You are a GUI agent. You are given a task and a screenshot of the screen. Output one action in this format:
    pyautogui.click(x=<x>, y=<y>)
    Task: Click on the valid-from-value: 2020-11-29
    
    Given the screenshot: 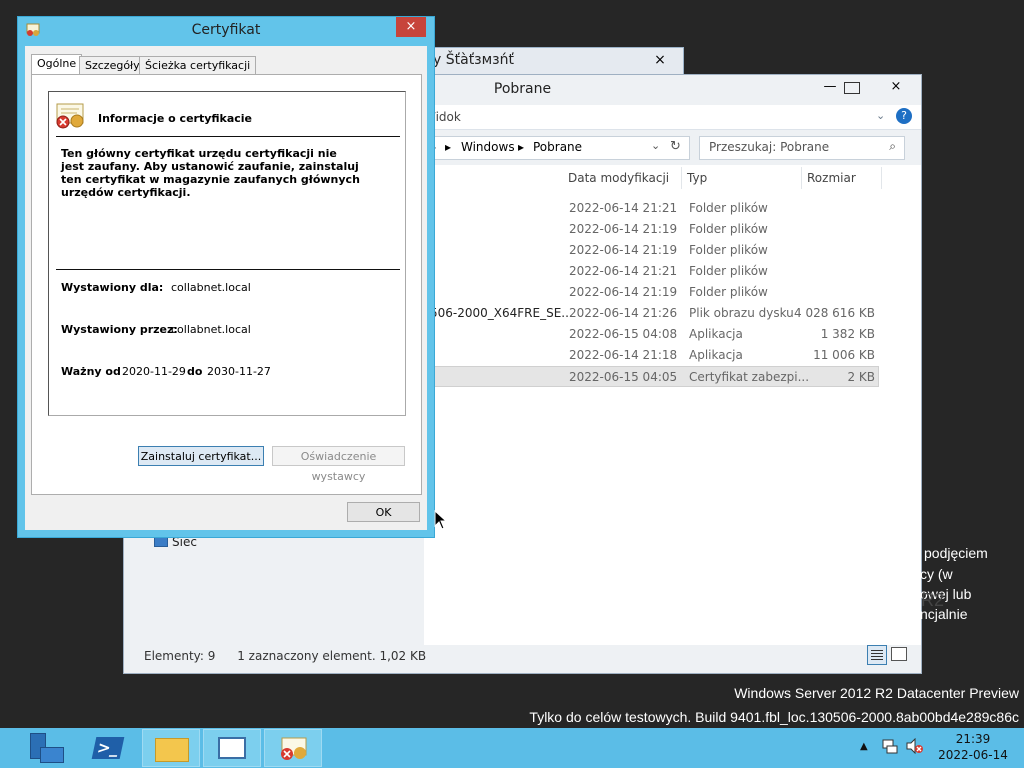 What is the action you would take?
    pyautogui.click(x=154, y=371)
    